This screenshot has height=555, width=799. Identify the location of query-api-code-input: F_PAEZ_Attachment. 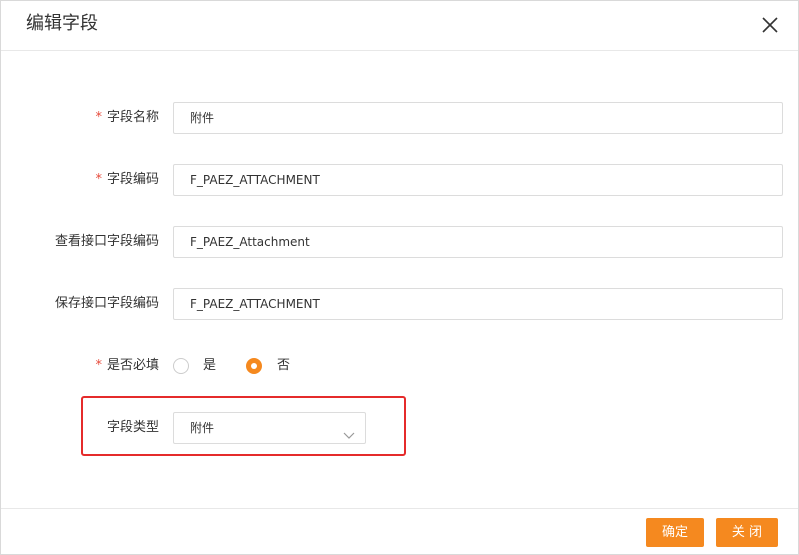
(478, 242).